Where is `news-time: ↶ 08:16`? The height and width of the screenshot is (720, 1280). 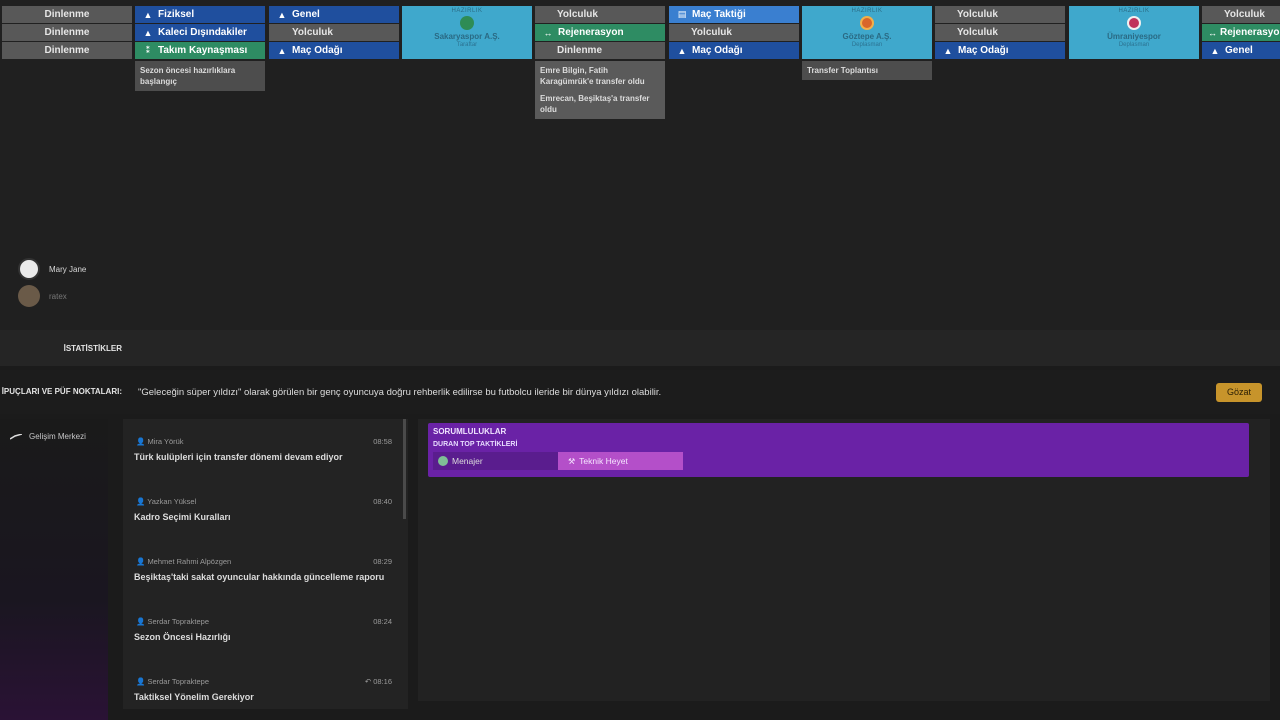
news-time: ↶ 08:16 is located at coordinates (378, 681).